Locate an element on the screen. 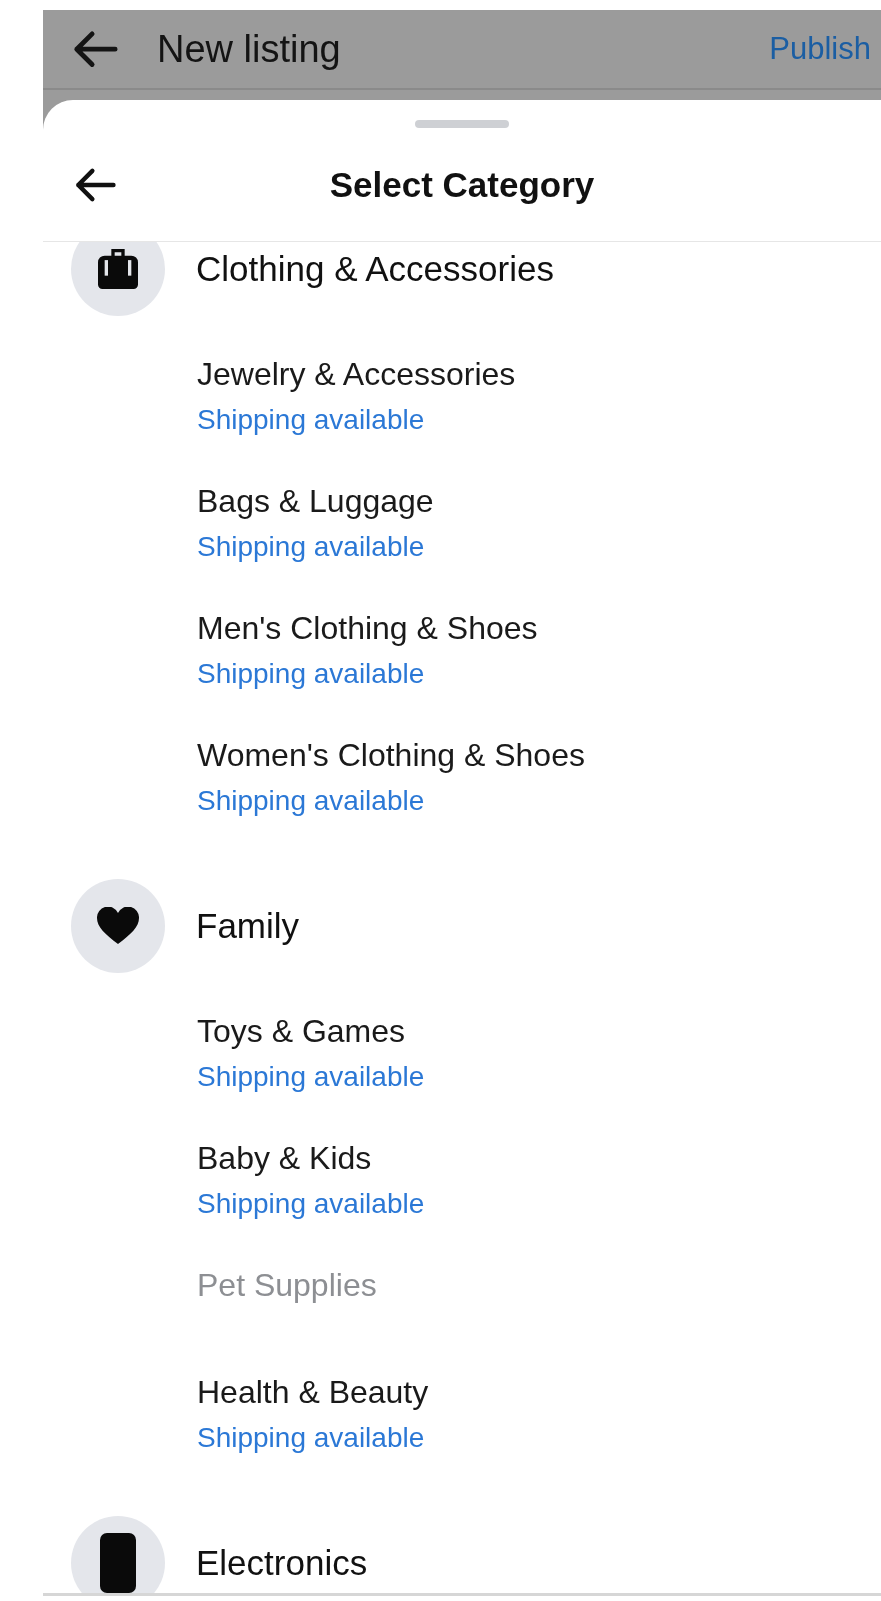 This screenshot has width=881, height=1601. category-heading: Family is located at coordinates (248, 926).